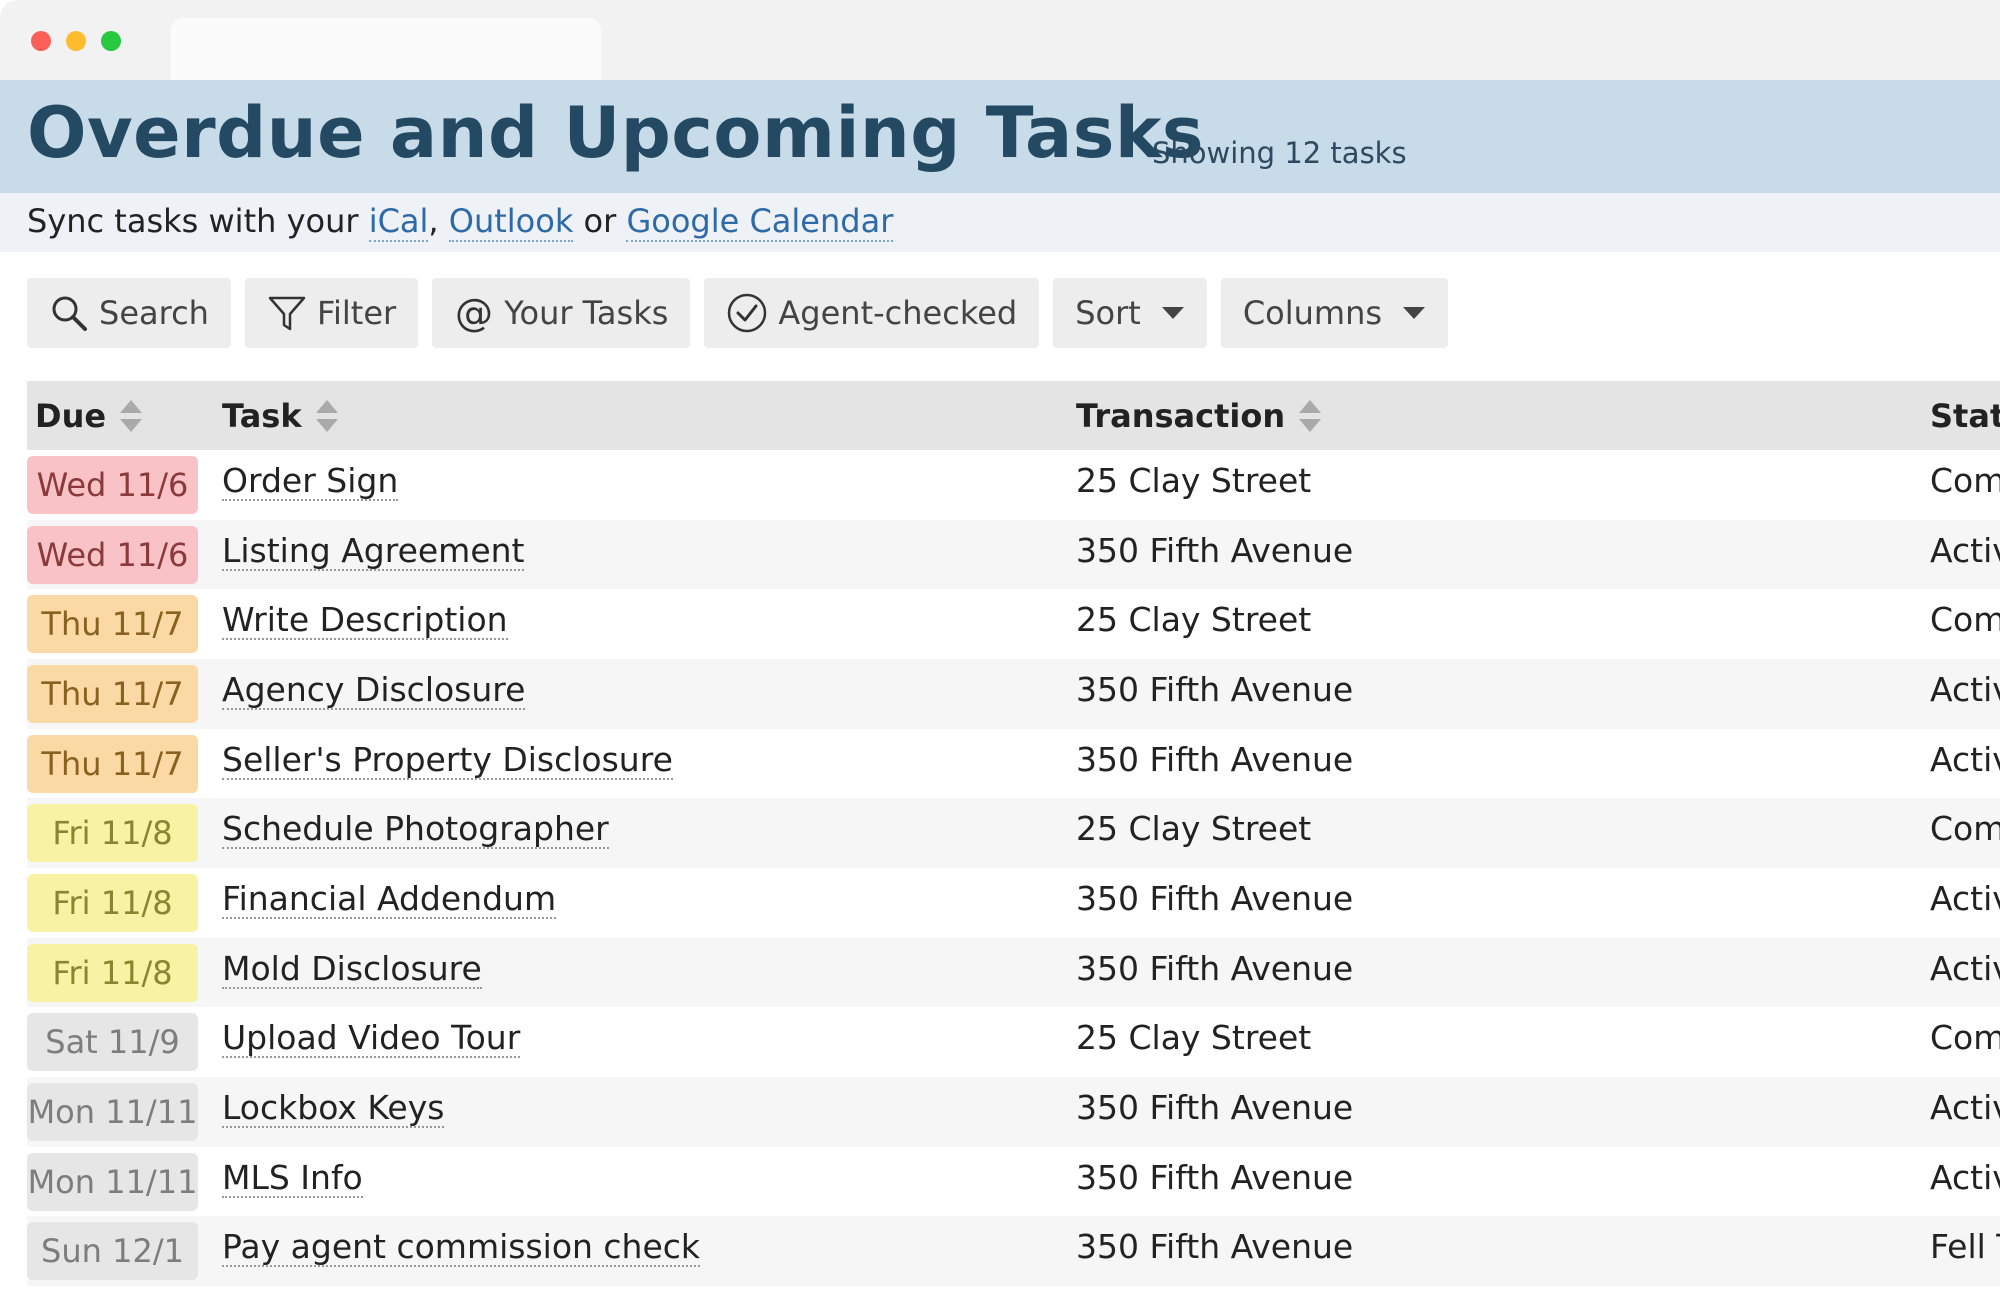 Image resolution: width=2000 pixels, height=1292 pixels. I want to click on page-title: Overdue and Upcoming Tasks, so click(616, 133).